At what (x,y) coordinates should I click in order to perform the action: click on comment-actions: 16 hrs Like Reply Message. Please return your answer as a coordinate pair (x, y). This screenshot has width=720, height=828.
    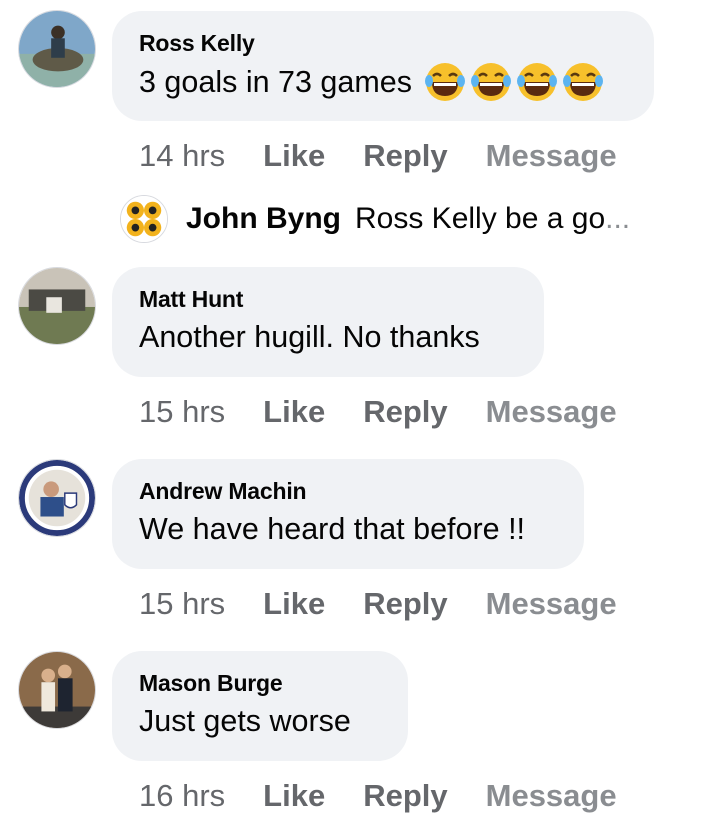
    Looking at the image, I should click on (378, 796).